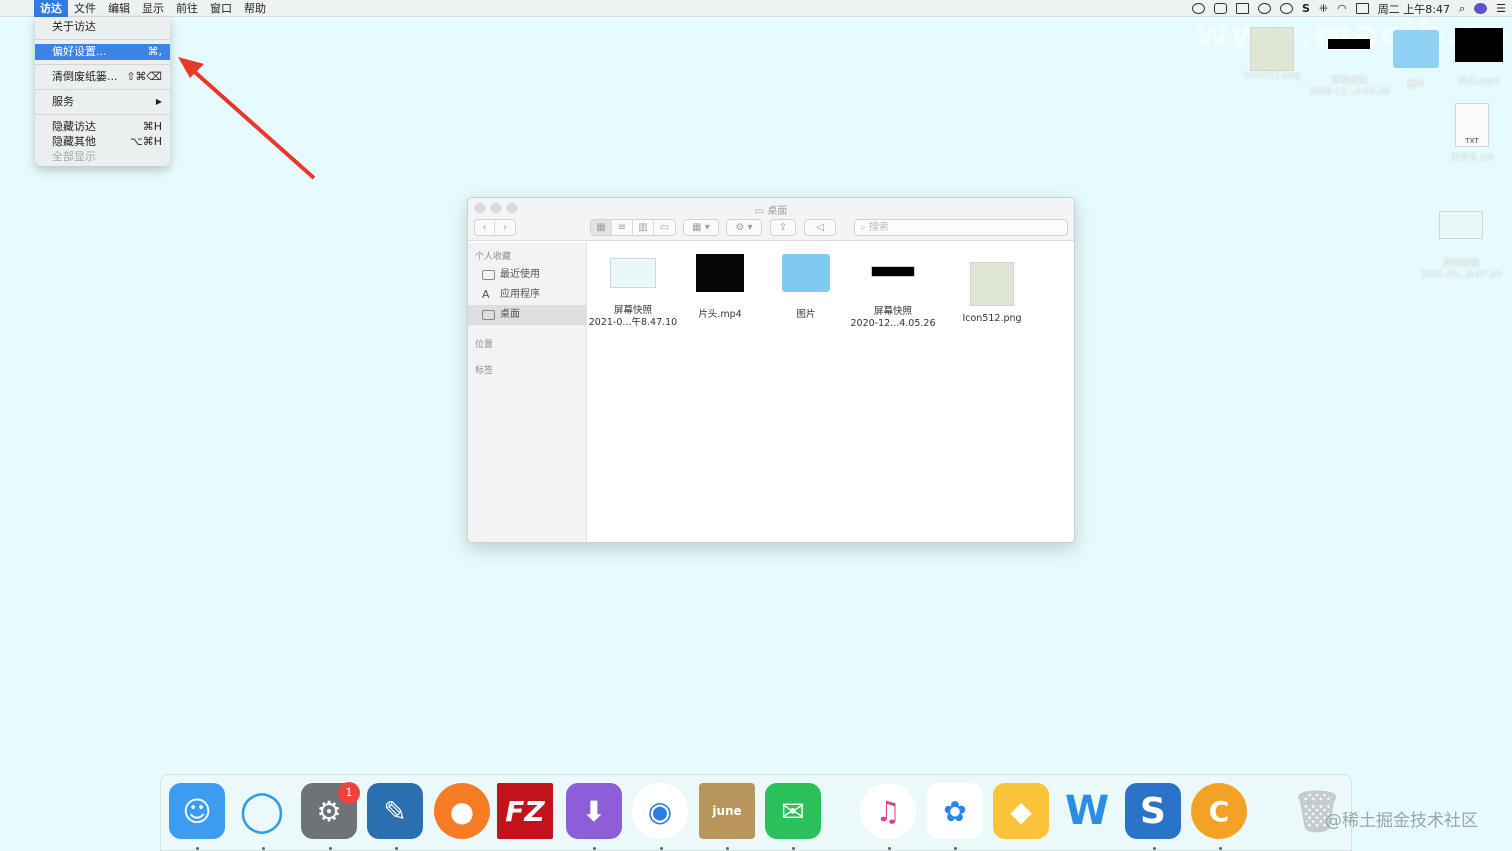 This screenshot has width=1512, height=851. Describe the element at coordinates (727, 811) in the screenshot. I see `dock-notebook: june` at that location.